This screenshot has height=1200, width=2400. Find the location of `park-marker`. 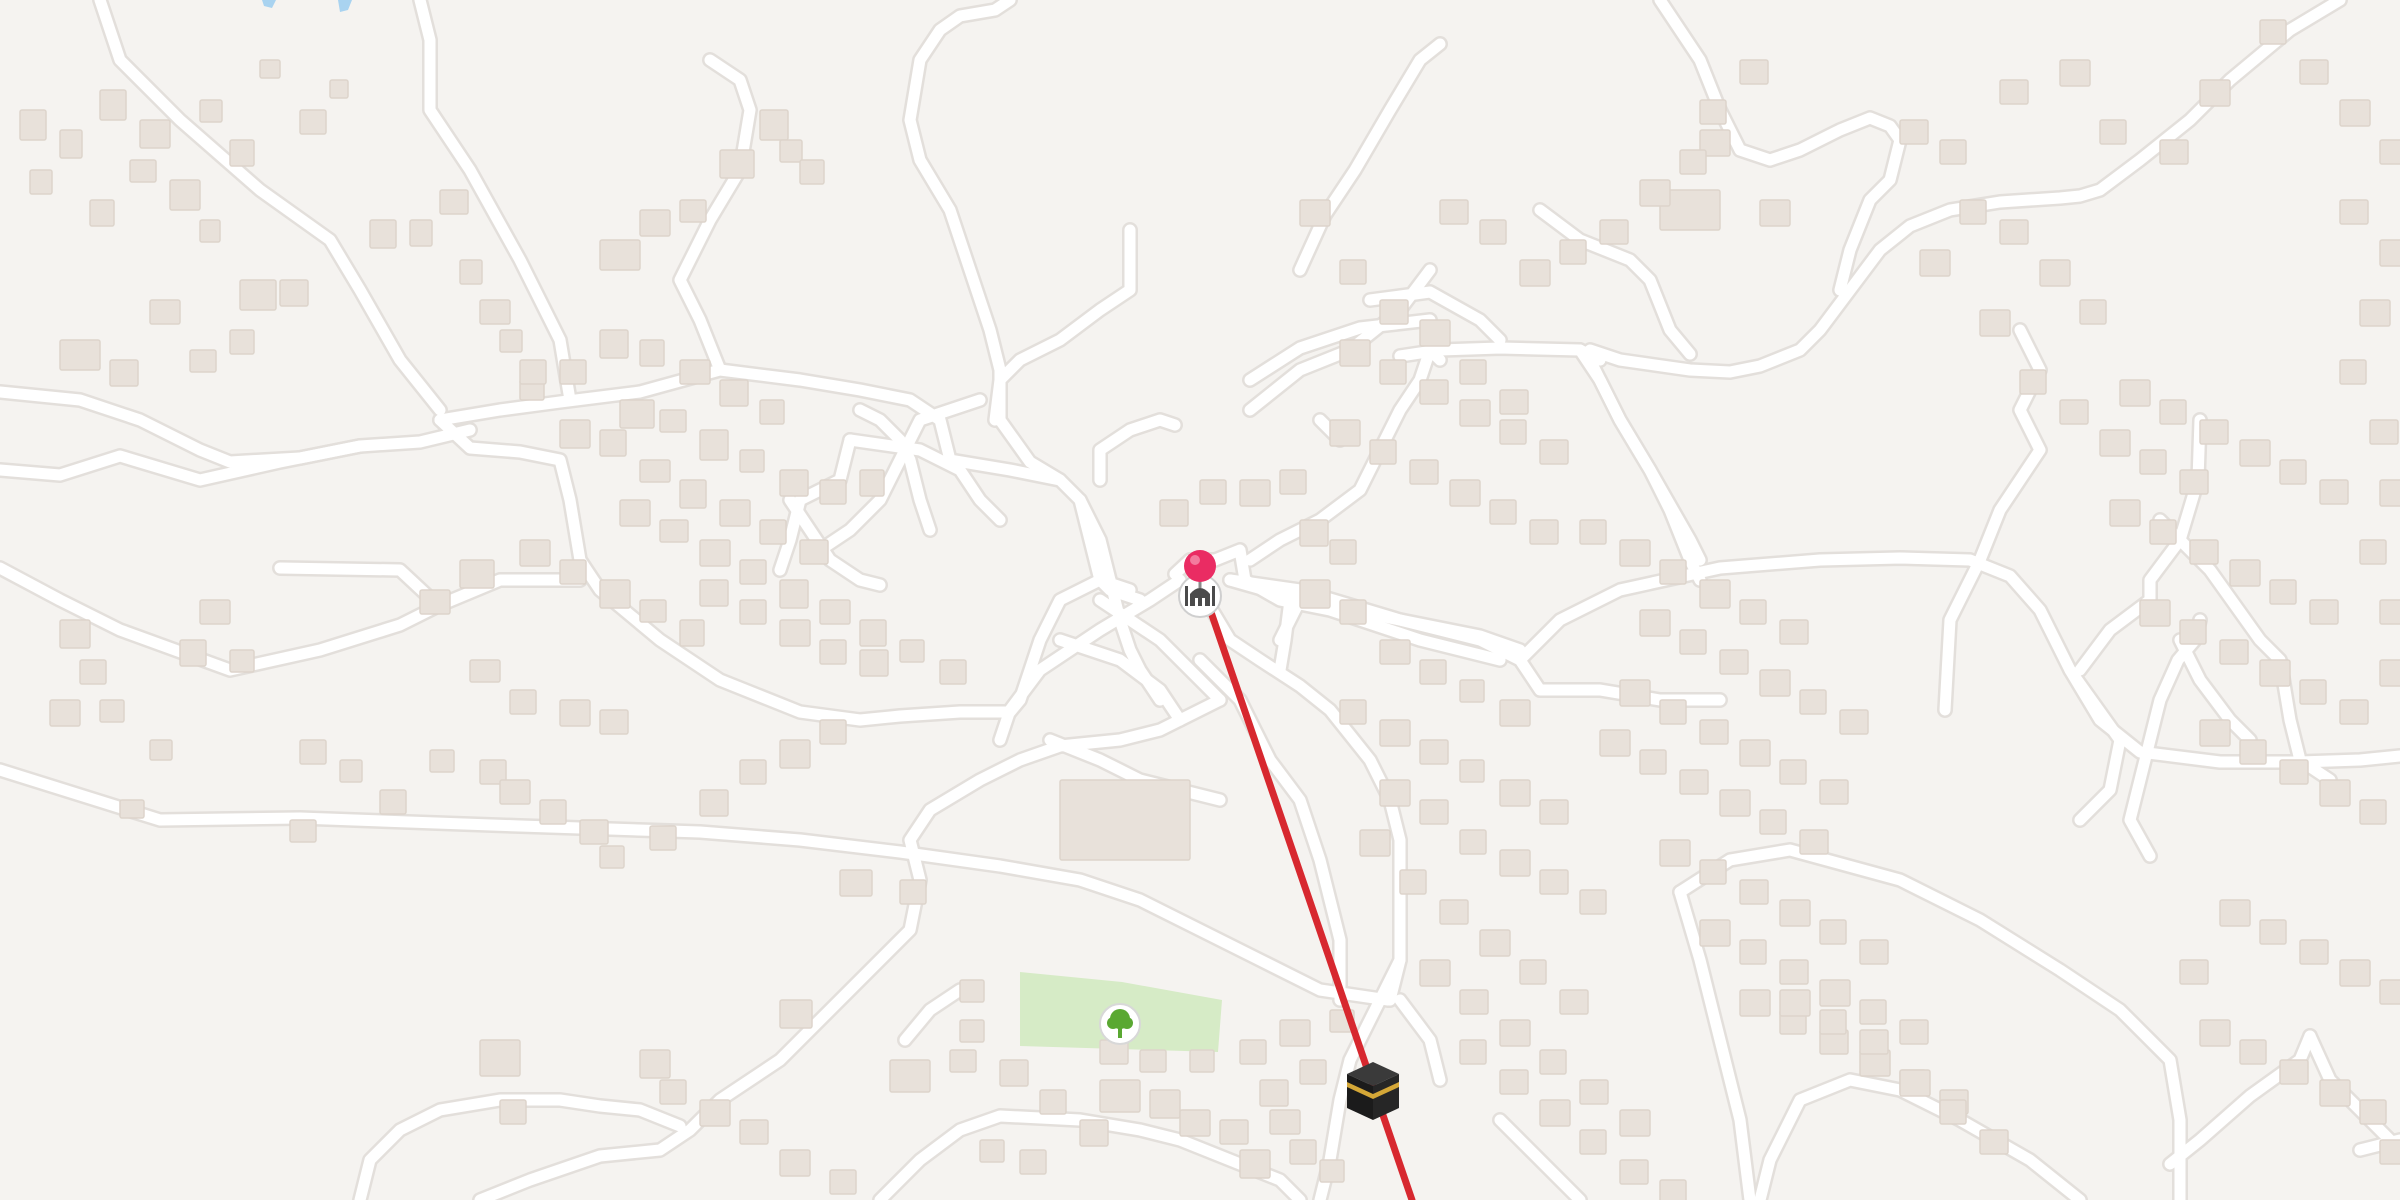

park-marker is located at coordinates (1120, 1024).